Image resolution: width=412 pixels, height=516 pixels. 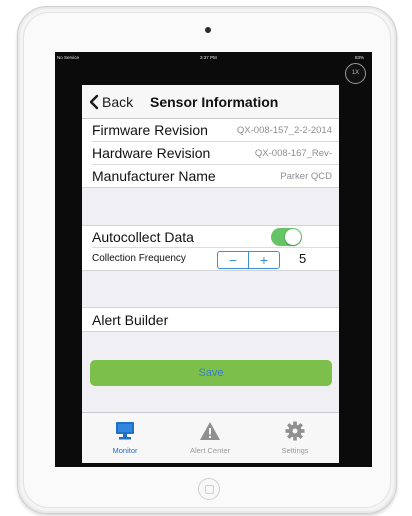 I want to click on tab-monitor: Monitor, so click(x=125, y=438).